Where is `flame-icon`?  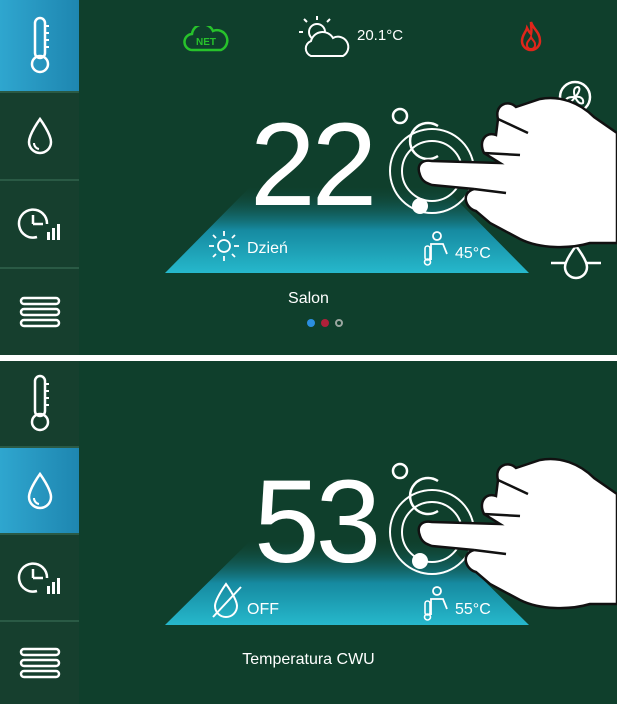 flame-icon is located at coordinates (531, 38).